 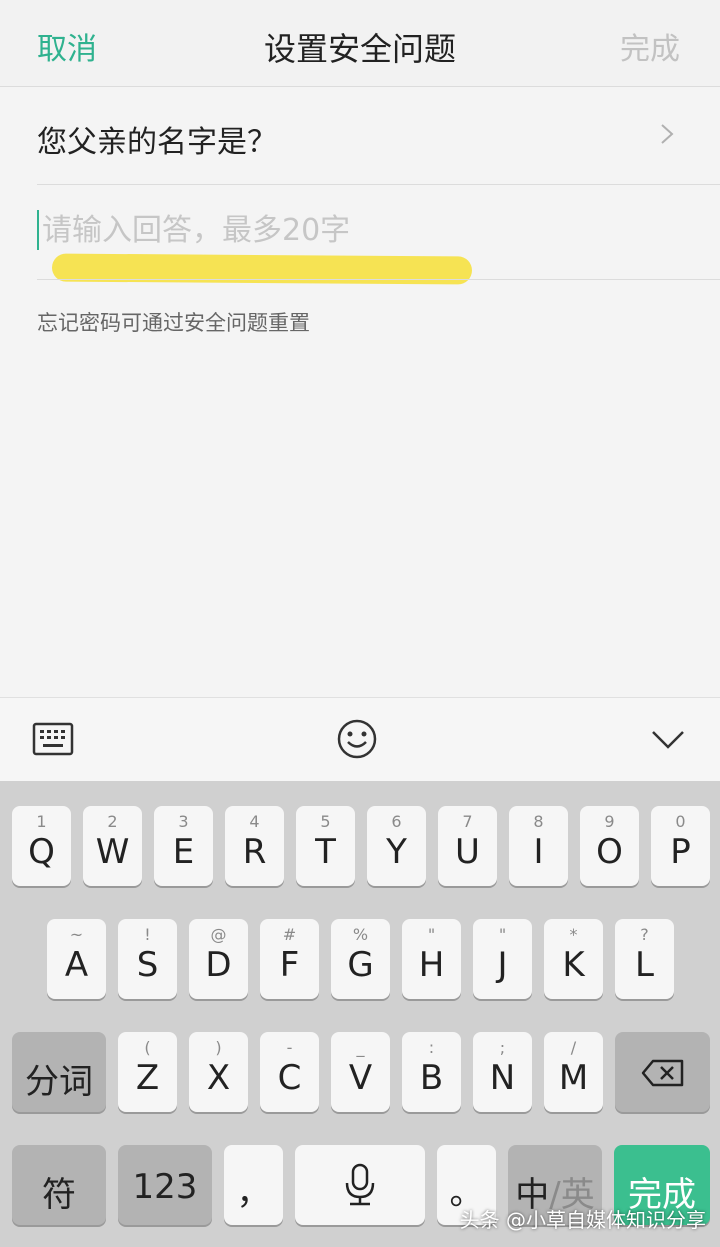 What do you see at coordinates (218, 1078) in the screenshot?
I see `key-label: X` at bounding box center [218, 1078].